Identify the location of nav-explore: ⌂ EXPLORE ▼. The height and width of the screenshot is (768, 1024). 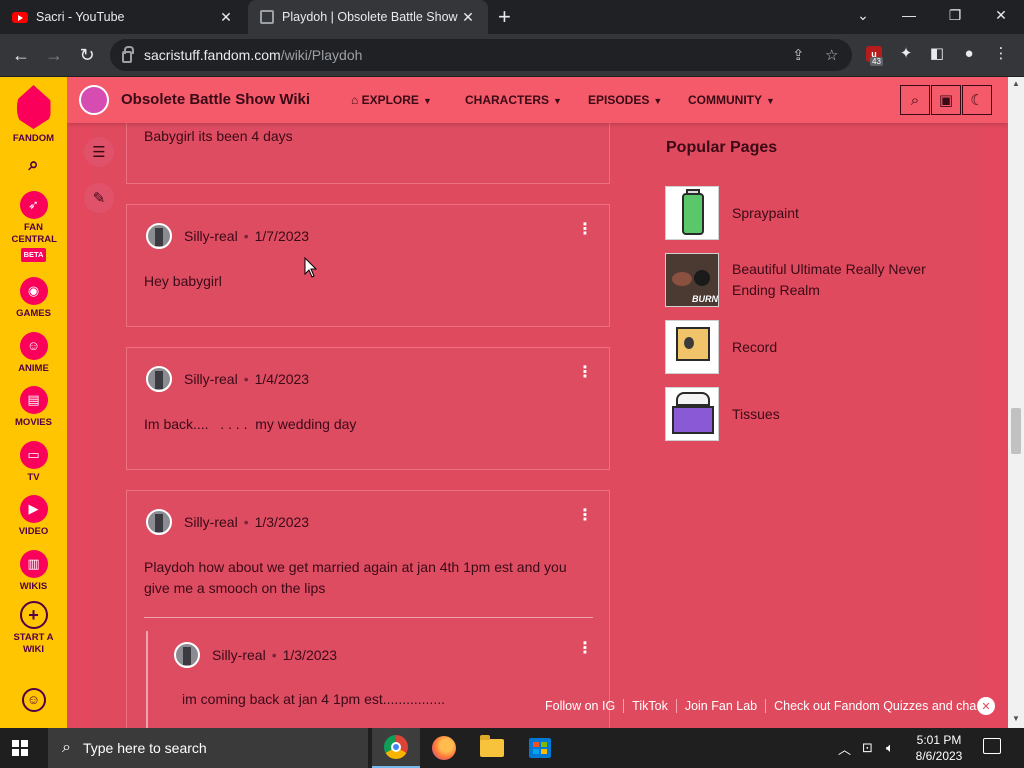
(391, 100).